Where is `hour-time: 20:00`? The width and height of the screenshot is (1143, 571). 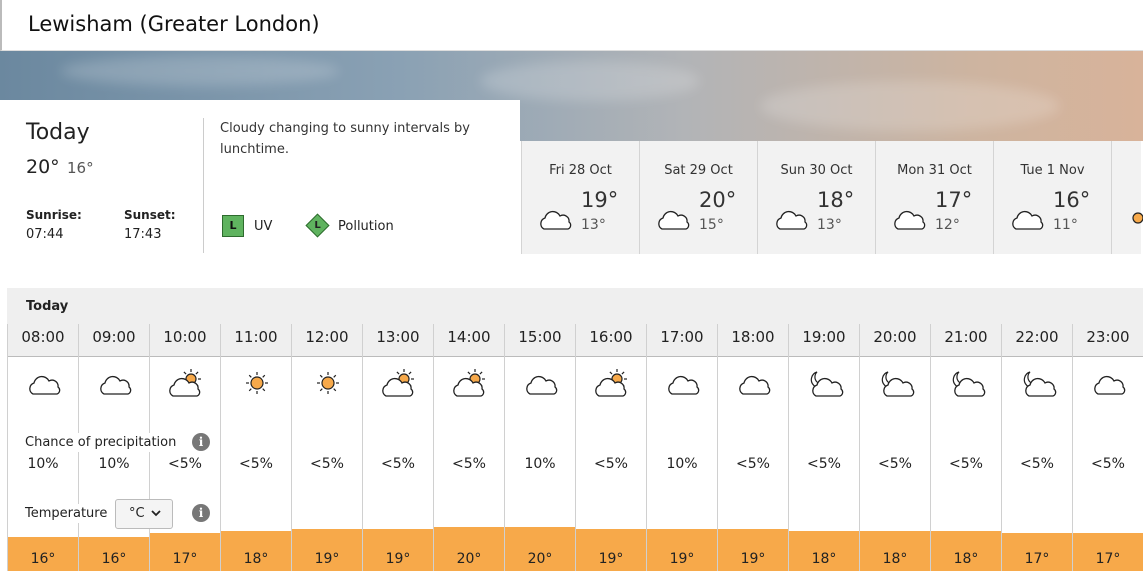
hour-time: 20:00 is located at coordinates (895, 337).